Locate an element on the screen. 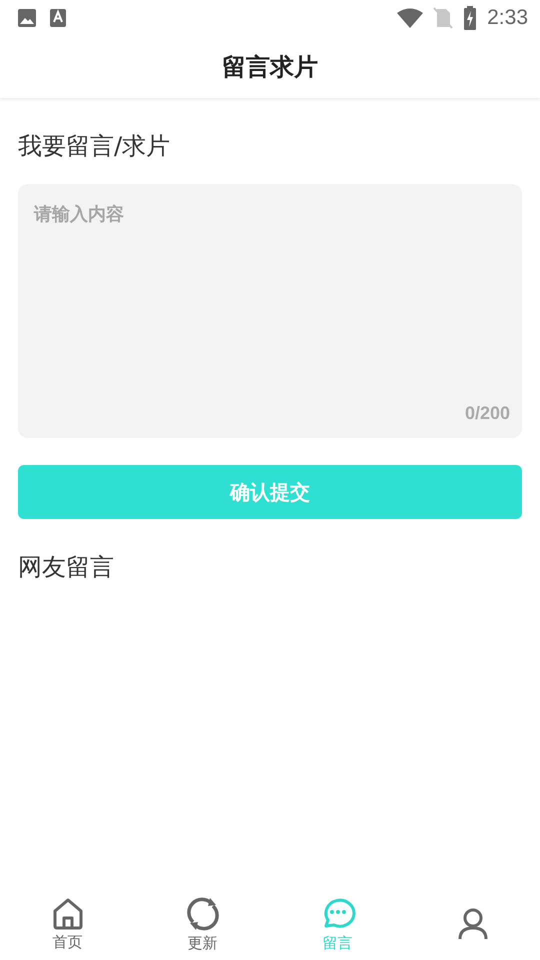  refresh-icon is located at coordinates (202, 914).